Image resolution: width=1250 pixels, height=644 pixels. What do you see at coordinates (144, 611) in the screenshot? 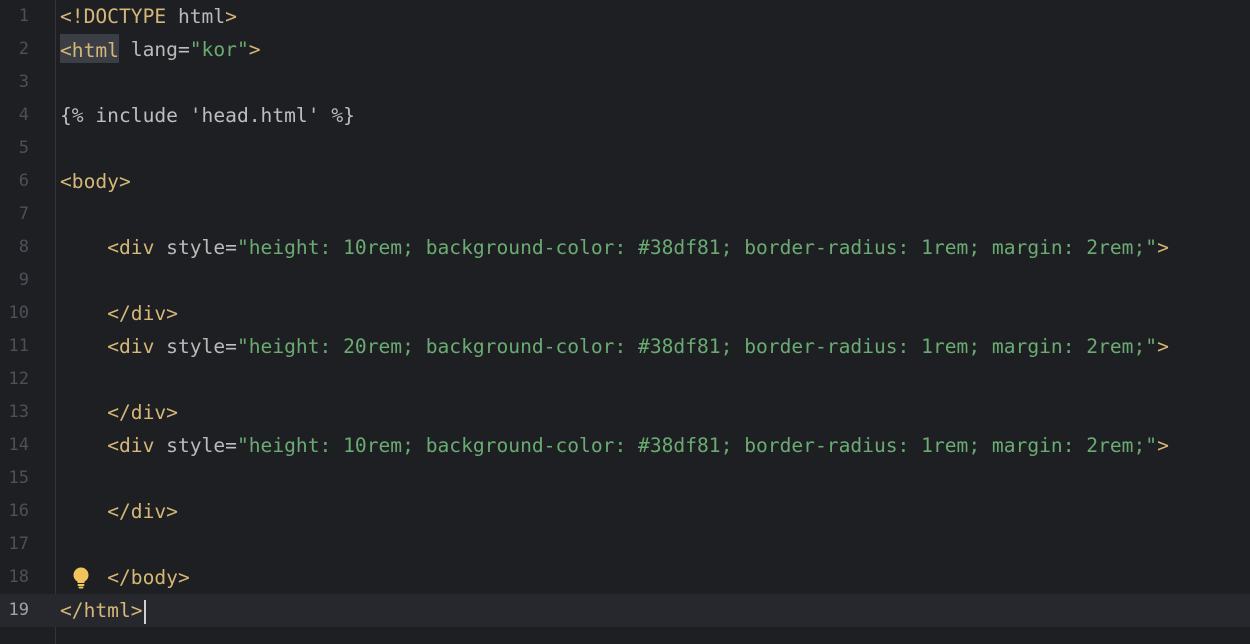
I see `text-caret` at bounding box center [144, 611].